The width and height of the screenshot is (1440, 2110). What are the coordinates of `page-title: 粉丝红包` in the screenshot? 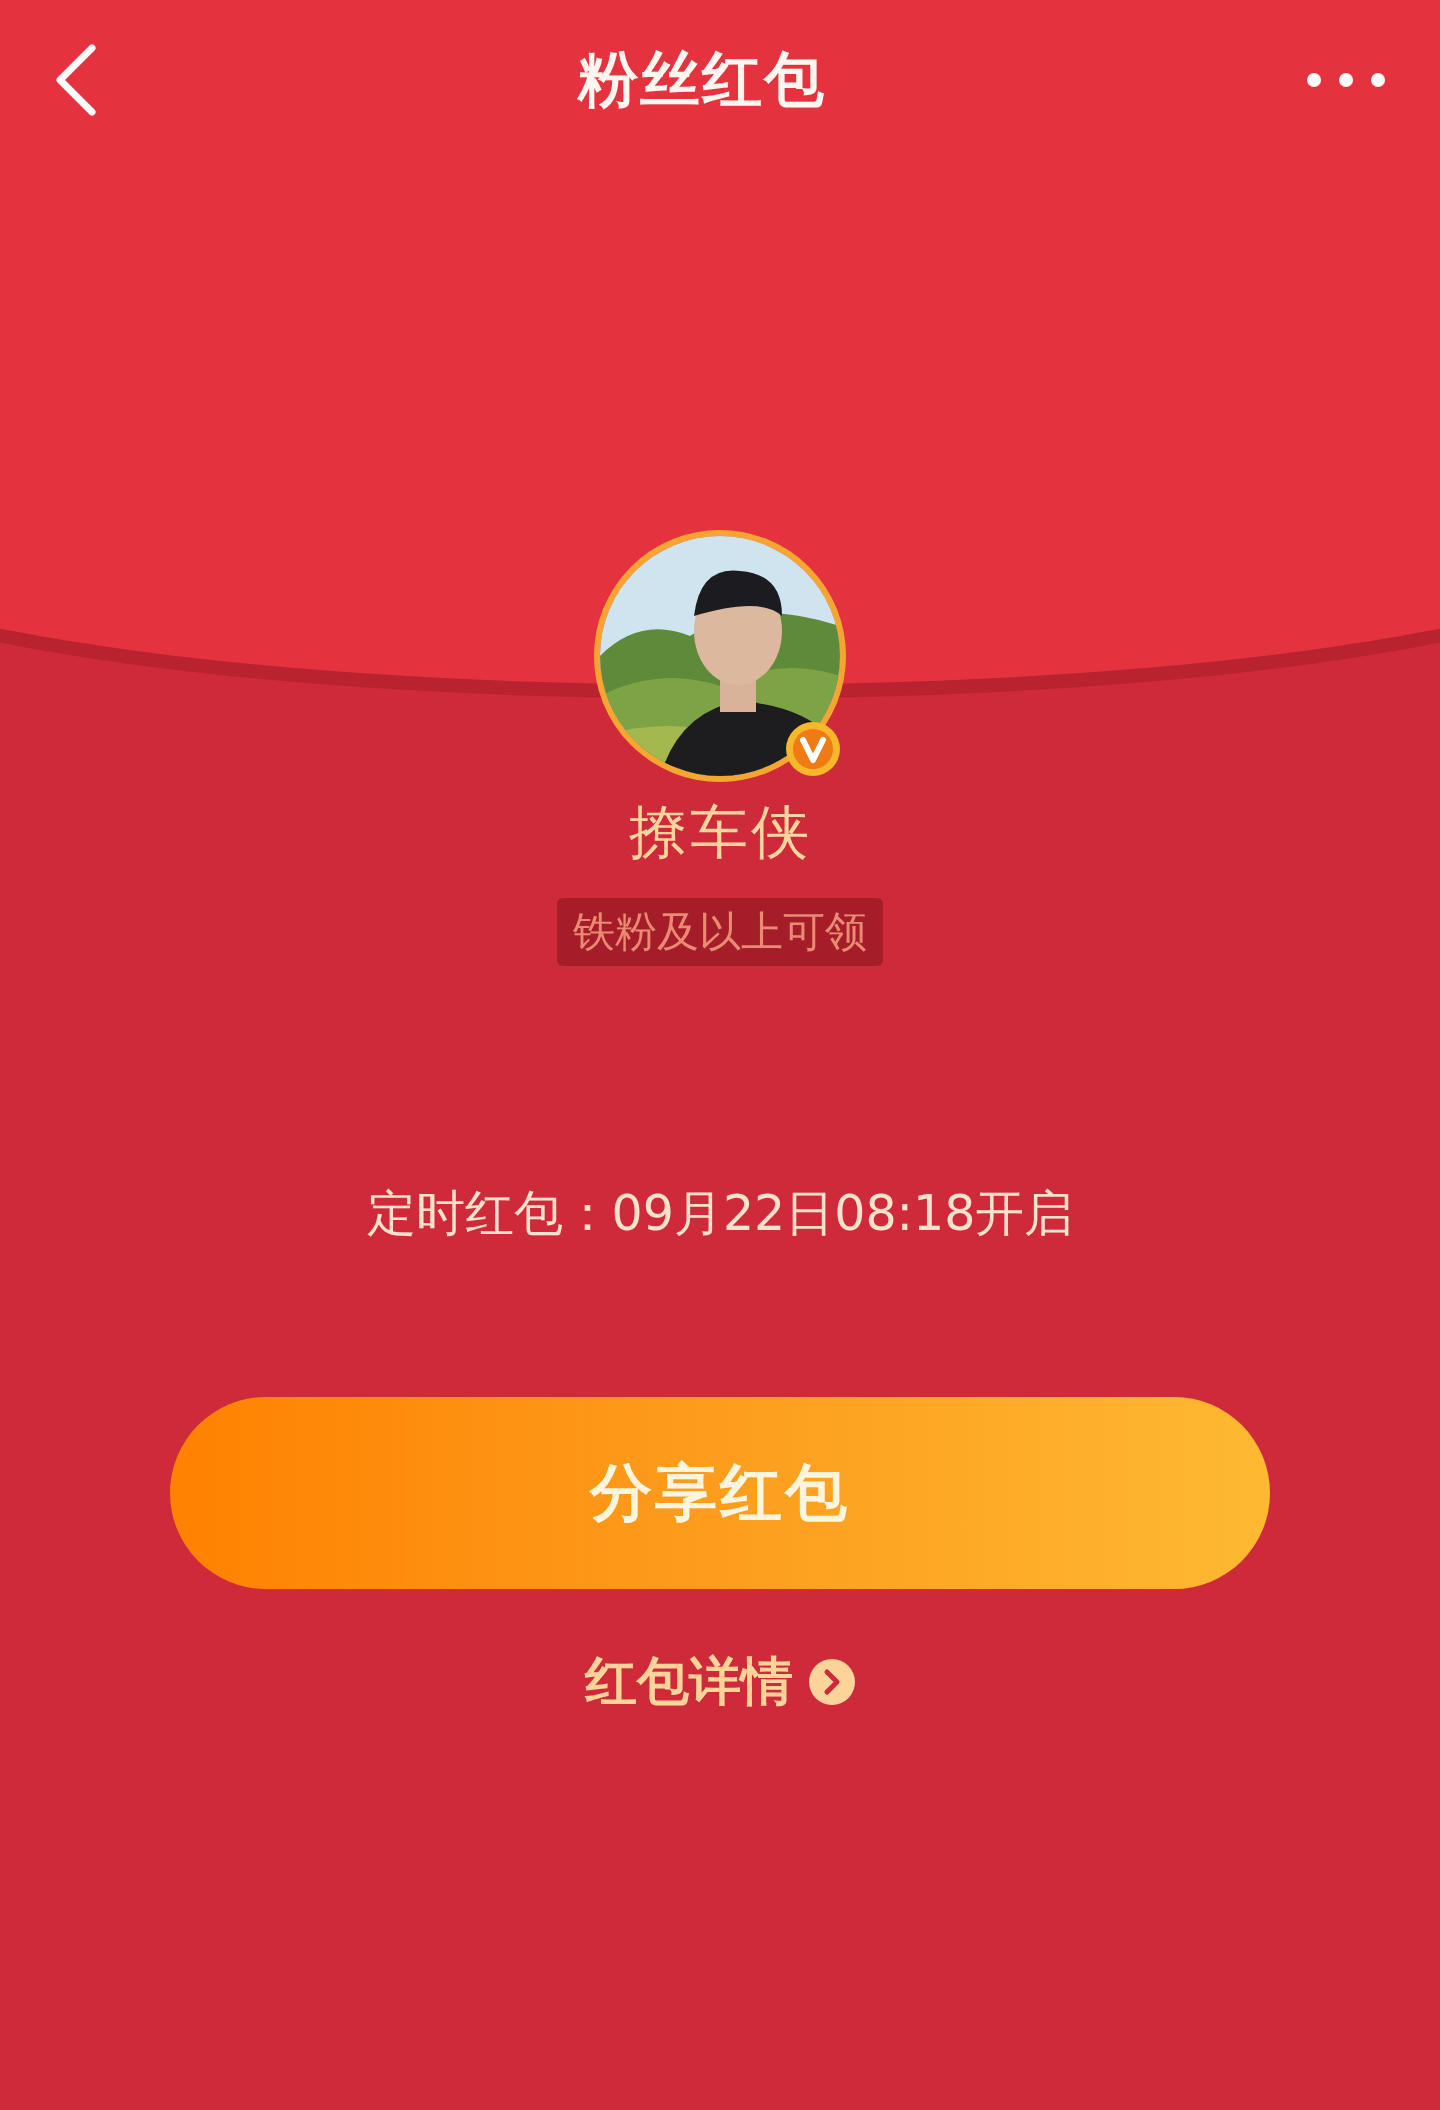 It's located at (702, 79).